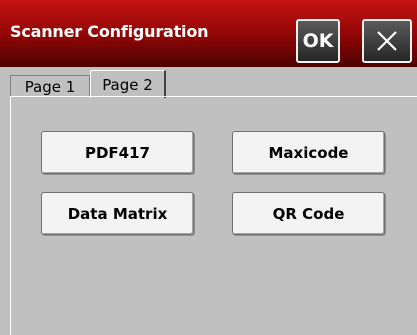 This screenshot has height=335, width=417. Describe the element at coordinates (117, 213) in the screenshot. I see `data-matrix-button: Data Matrix` at that location.